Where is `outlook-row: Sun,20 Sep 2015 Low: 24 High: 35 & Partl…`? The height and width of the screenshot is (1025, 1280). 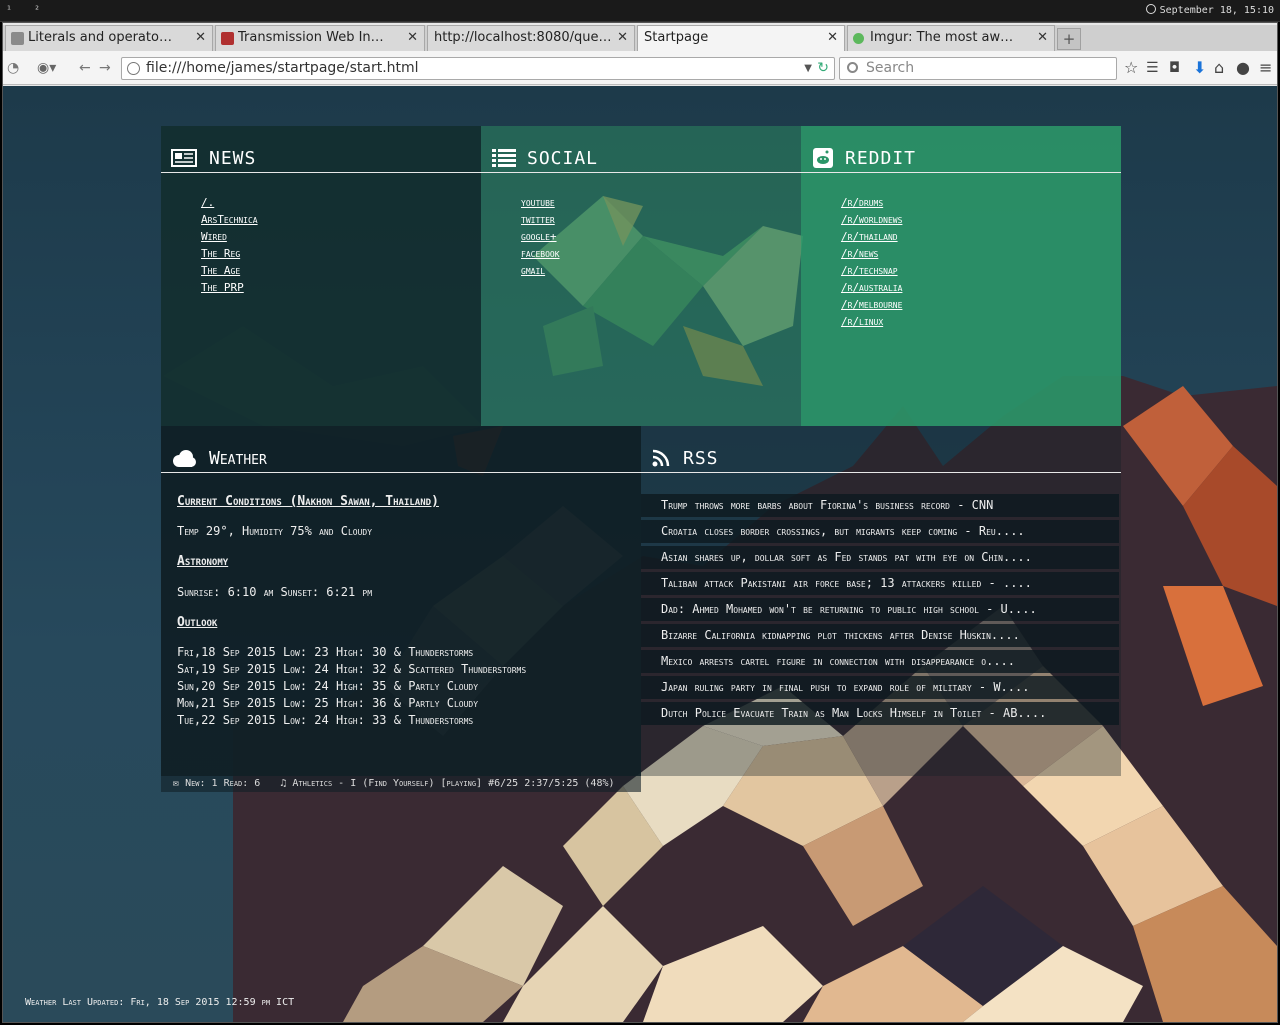 outlook-row: Sun,20 Sep 2015 Low: 24 High: 35 & Partl… is located at coordinates (328, 686).